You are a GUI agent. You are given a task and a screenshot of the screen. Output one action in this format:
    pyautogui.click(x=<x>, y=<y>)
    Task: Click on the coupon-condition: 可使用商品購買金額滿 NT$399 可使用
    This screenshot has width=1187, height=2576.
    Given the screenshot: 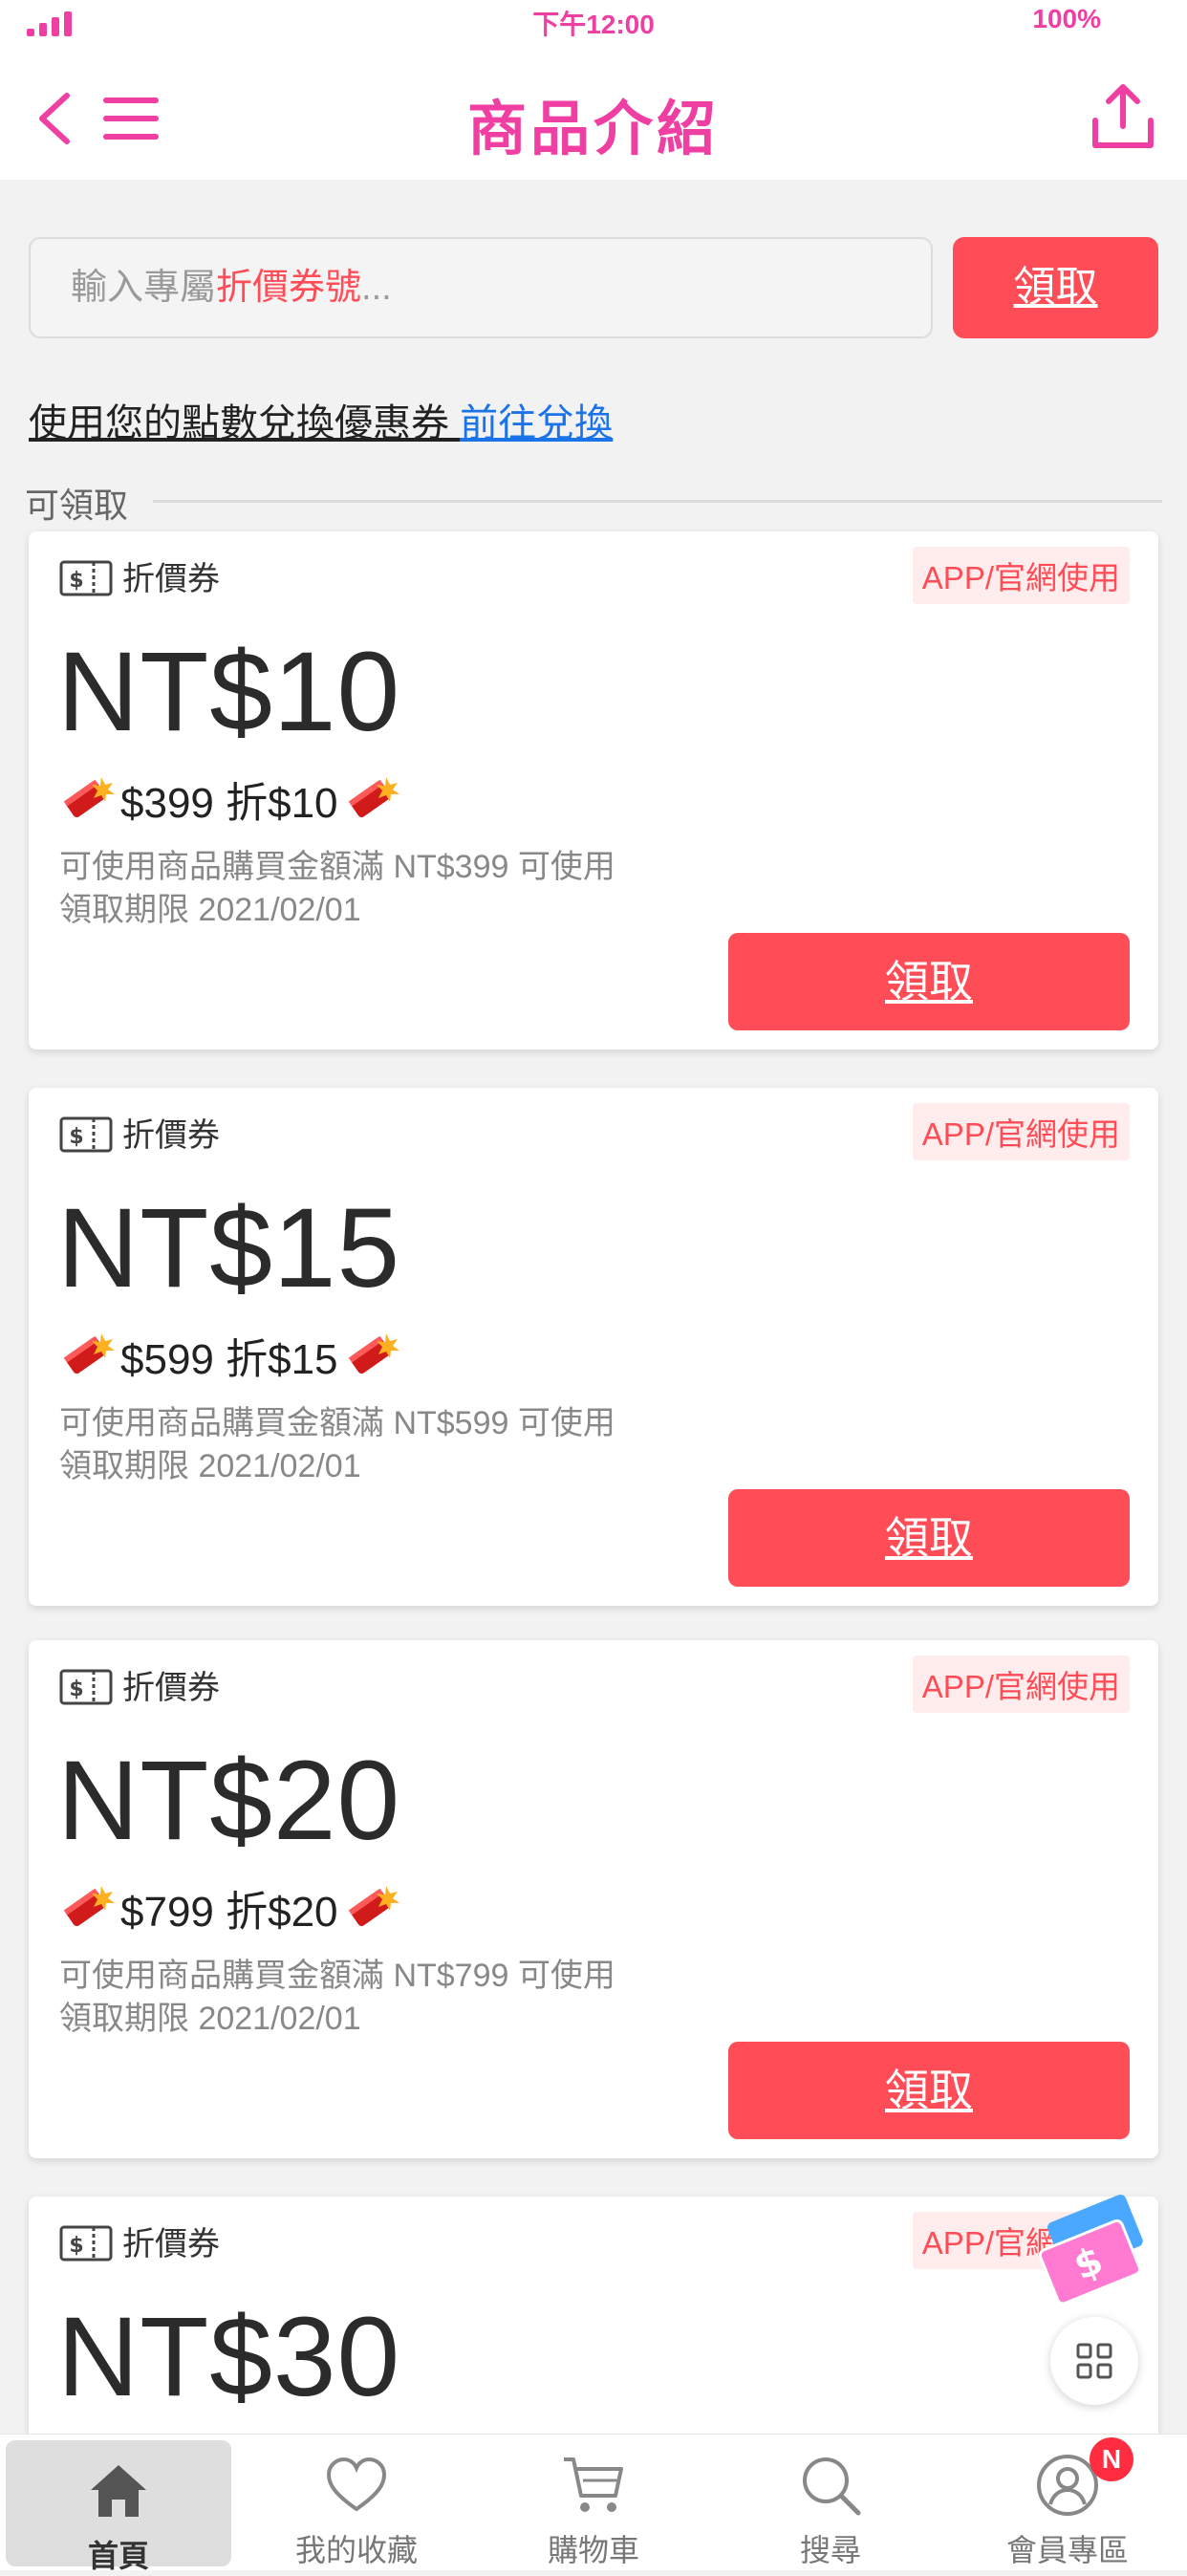 What is the action you would take?
    pyautogui.click(x=337, y=867)
    